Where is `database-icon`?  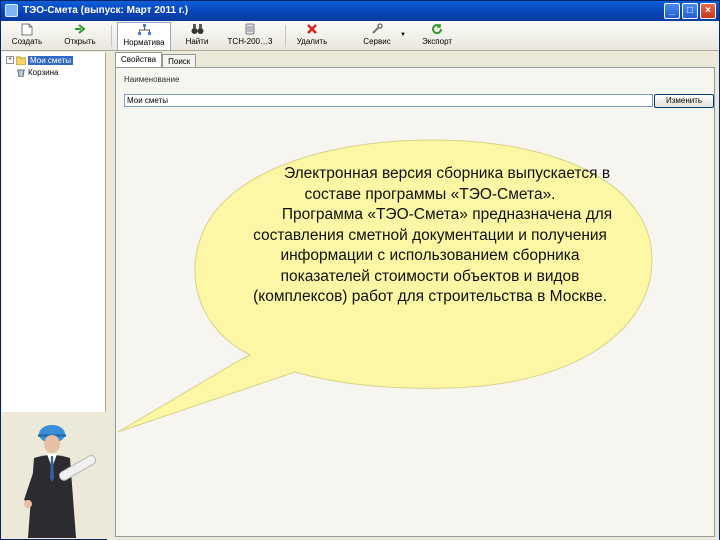
database-icon is located at coordinates (250, 29).